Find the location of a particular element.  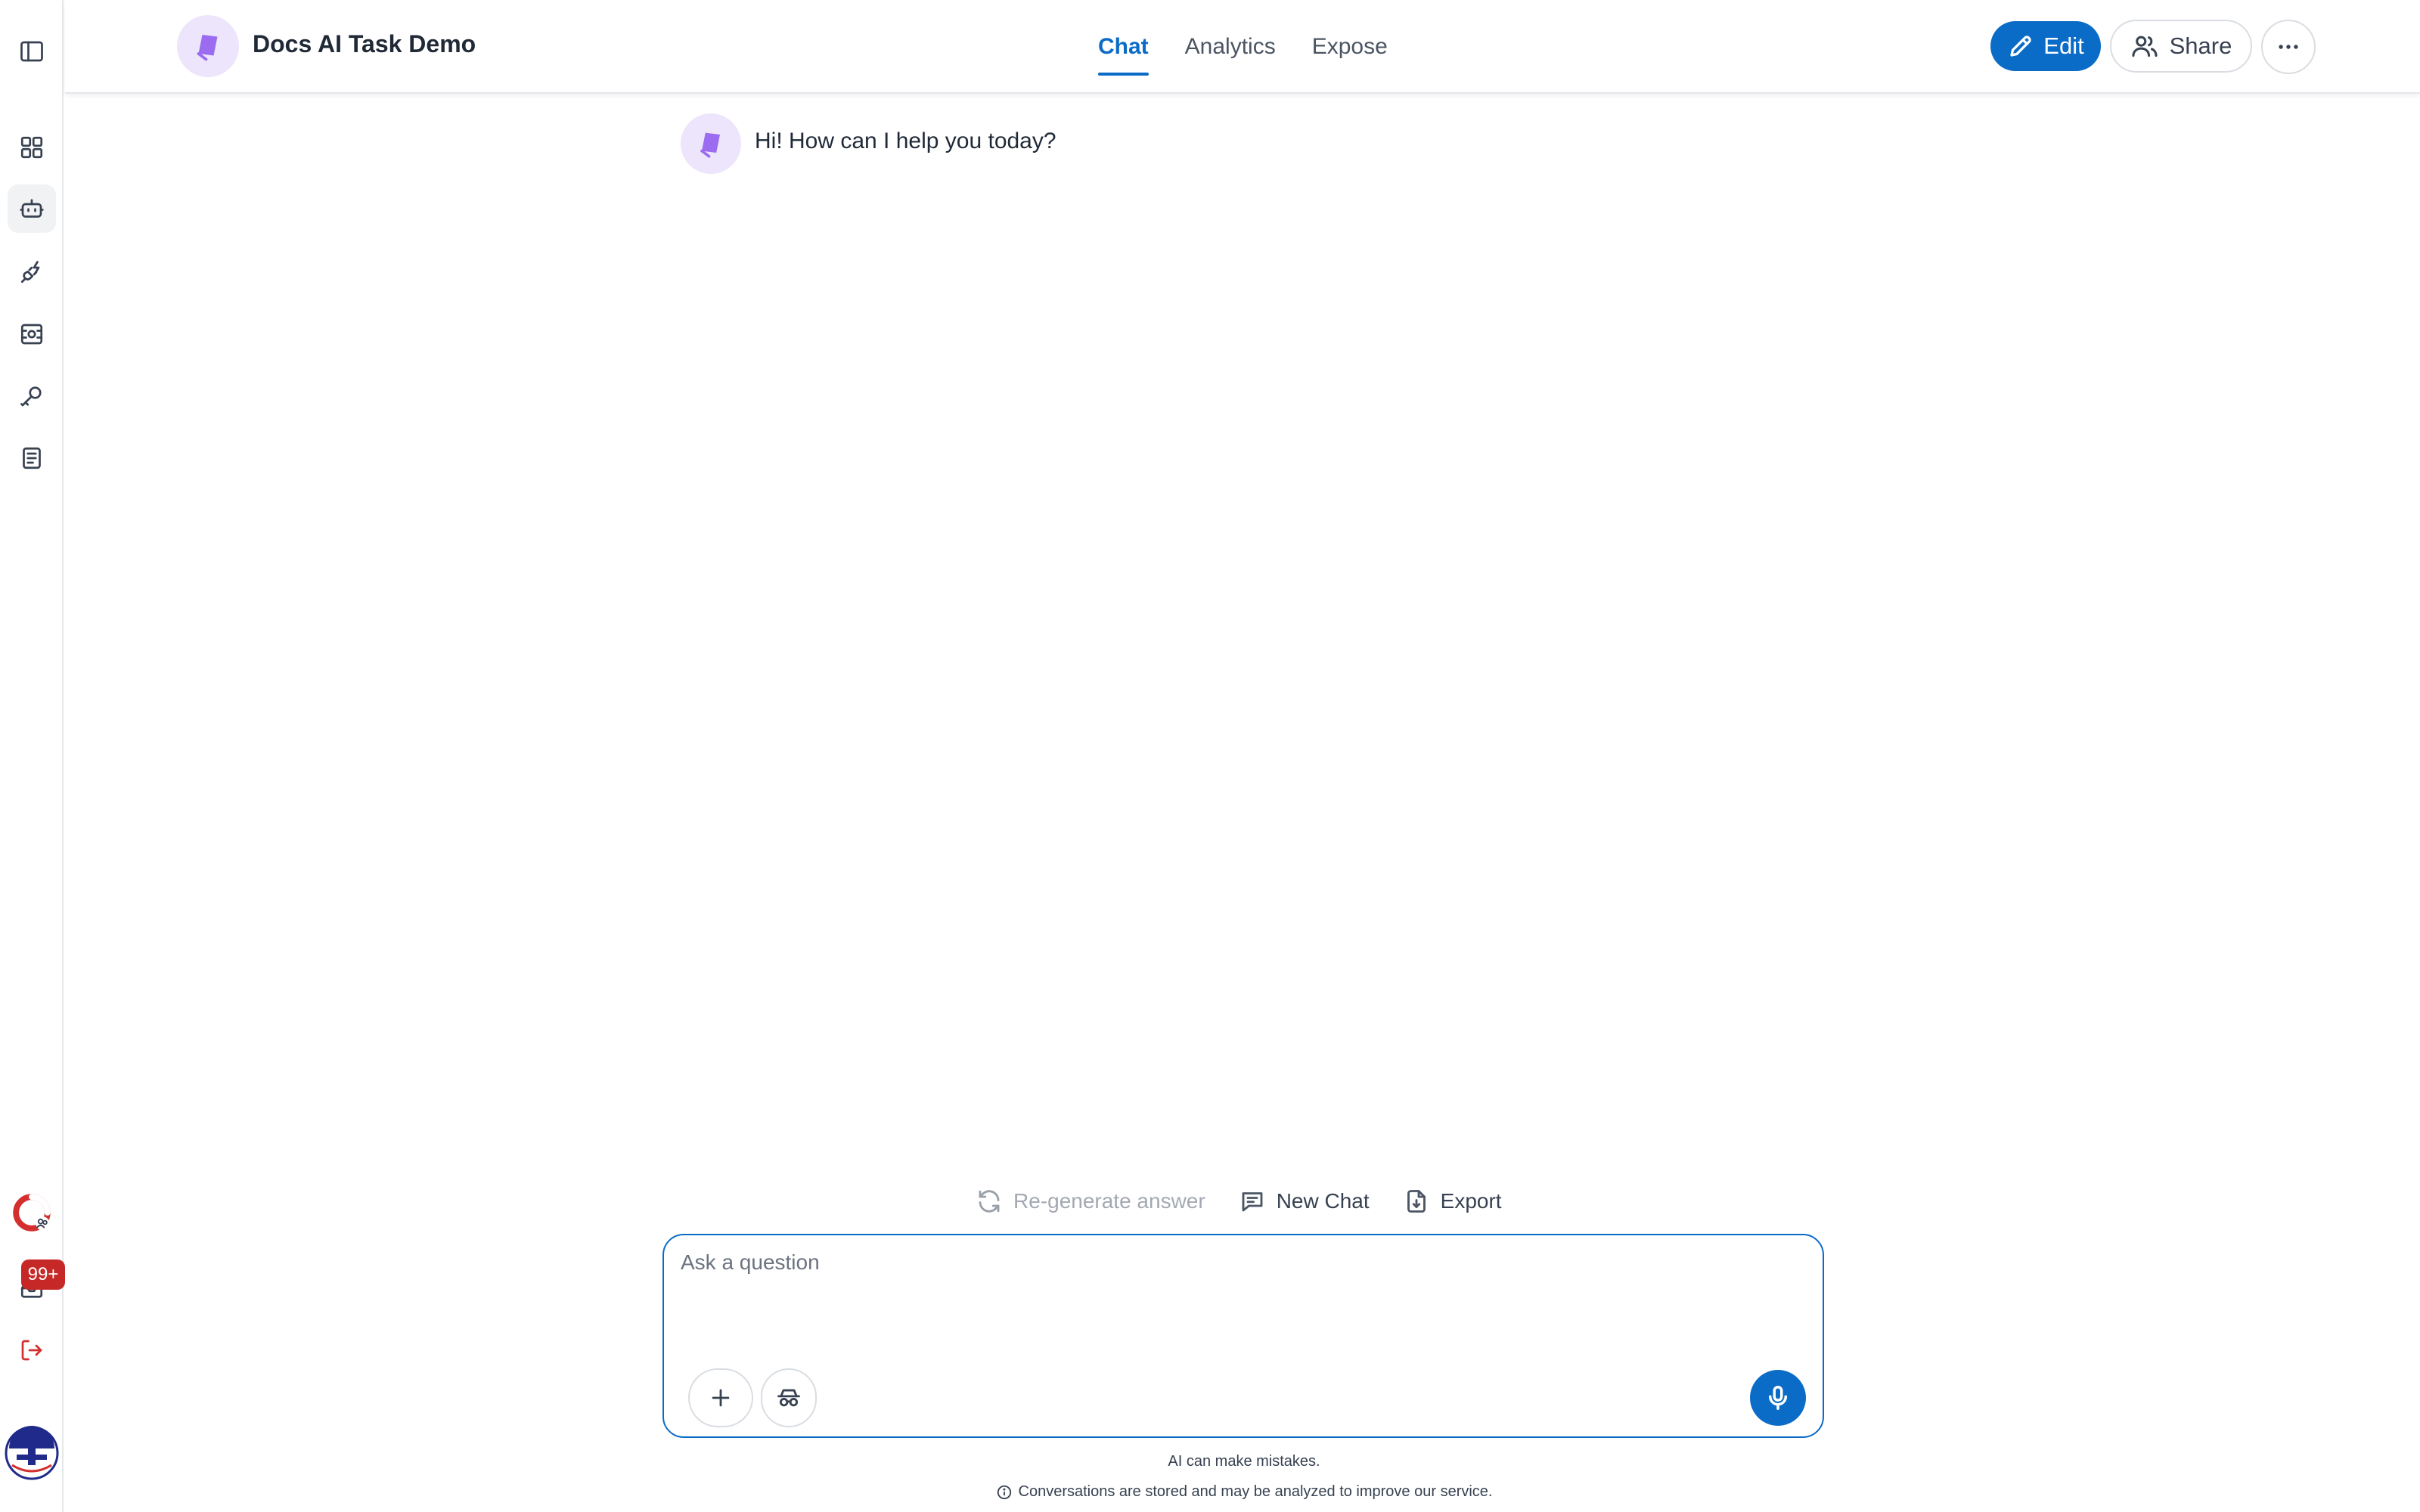

app-title: Docs AI Task Demo is located at coordinates (364, 44).